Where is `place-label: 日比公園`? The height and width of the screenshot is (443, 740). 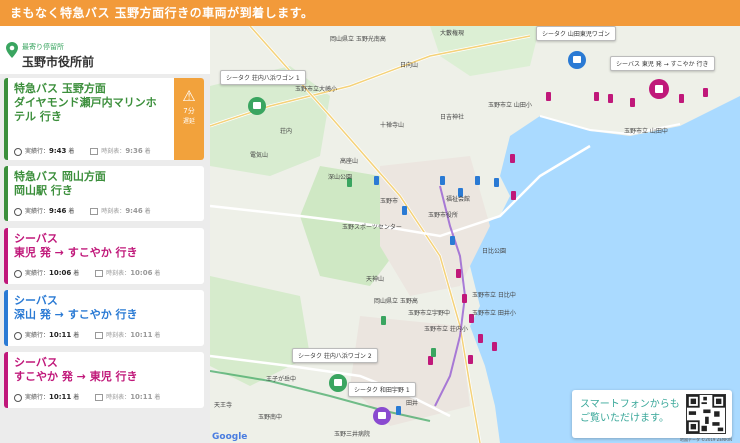 place-label: 日比公園 is located at coordinates (494, 251).